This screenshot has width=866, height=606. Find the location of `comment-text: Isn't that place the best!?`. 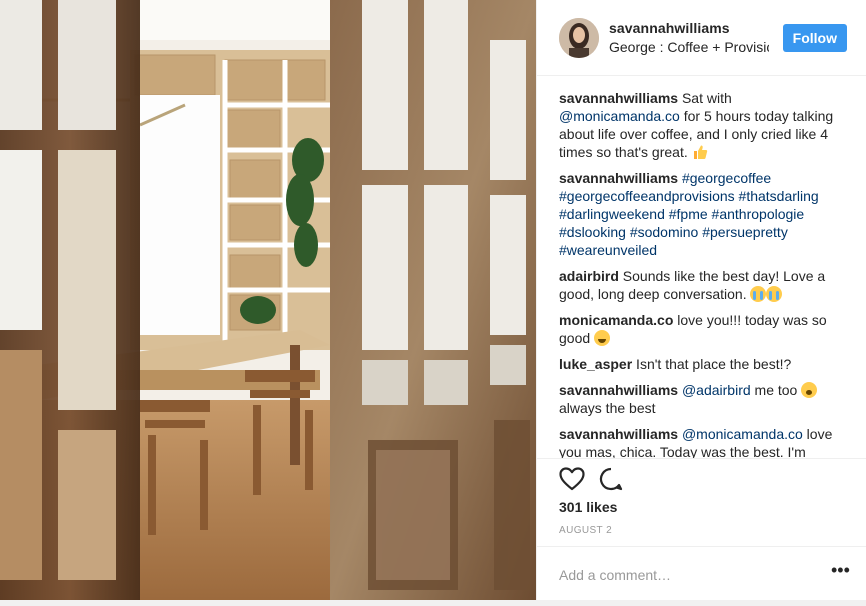

comment-text: Isn't that place the best!? is located at coordinates (712, 364).